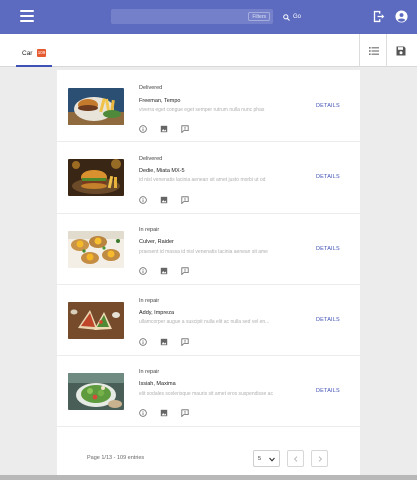 This screenshot has width=417, height=480. What do you see at coordinates (156, 242) in the screenshot?
I see `item-title: Culver, Raider` at bounding box center [156, 242].